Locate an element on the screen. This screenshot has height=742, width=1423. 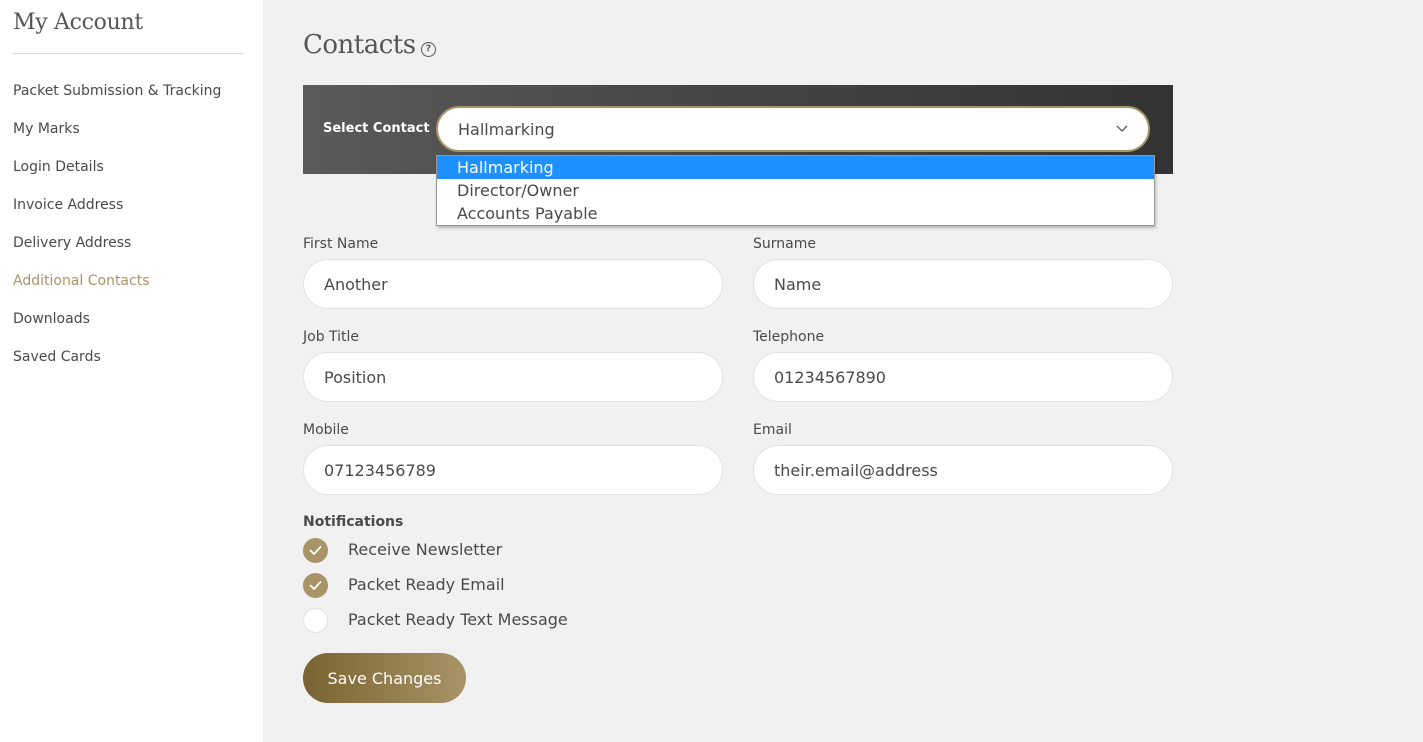
sidebar-item-invoice-address: Invoice Address is located at coordinates (117, 215).